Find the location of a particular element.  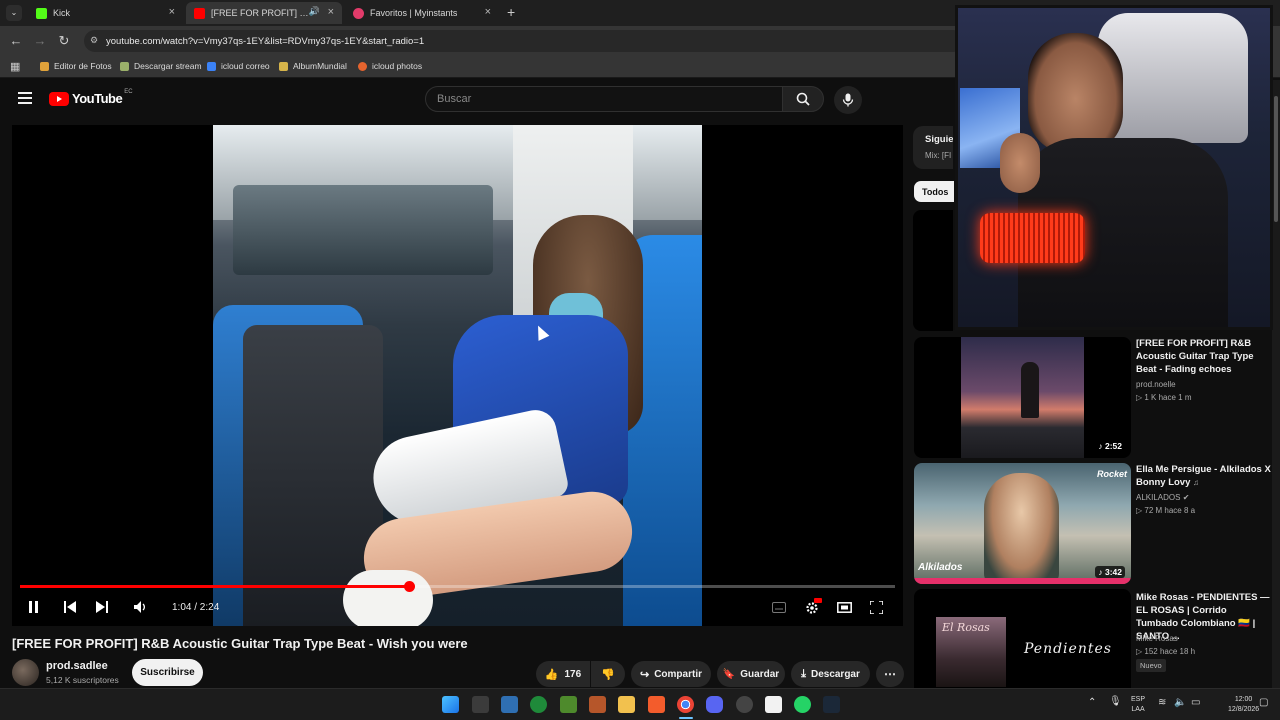

steam-icon is located at coordinates (831, 704).